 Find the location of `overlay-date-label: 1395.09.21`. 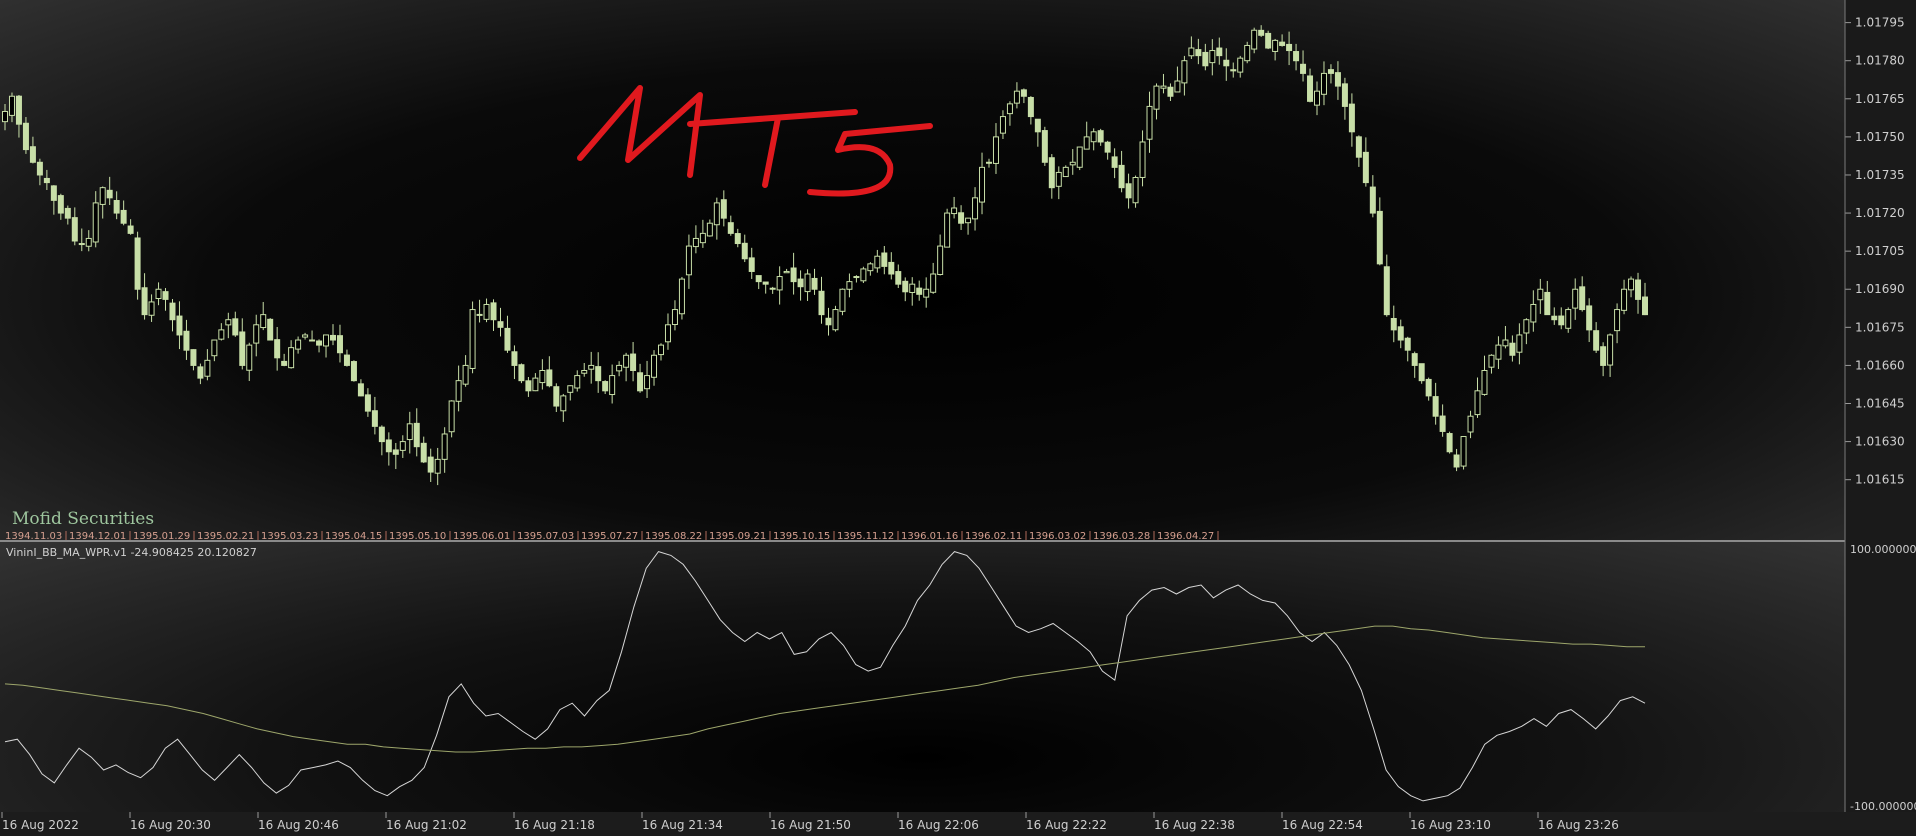

overlay-date-label: 1395.09.21 is located at coordinates (737, 536).